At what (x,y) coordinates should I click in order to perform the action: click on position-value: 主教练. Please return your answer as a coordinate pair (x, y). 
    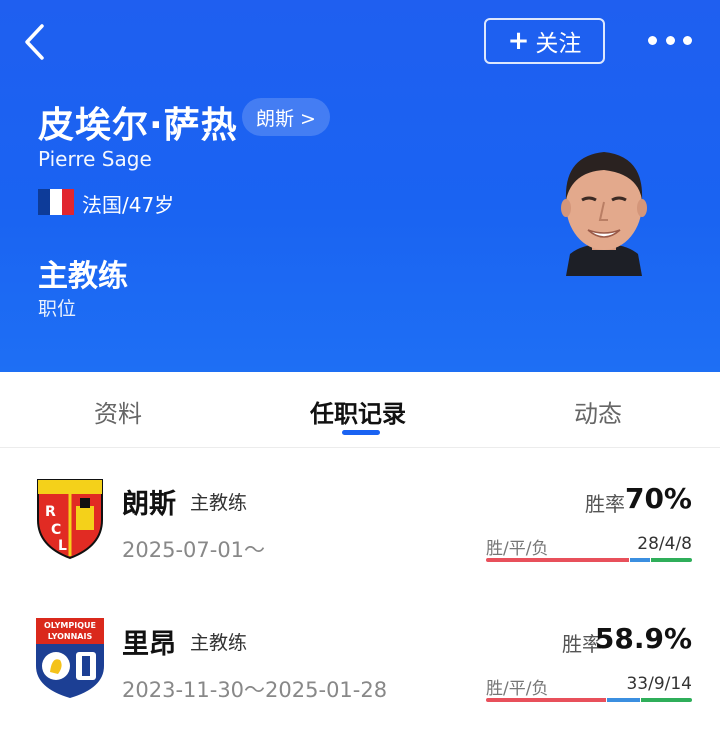
    Looking at the image, I should click on (83, 276).